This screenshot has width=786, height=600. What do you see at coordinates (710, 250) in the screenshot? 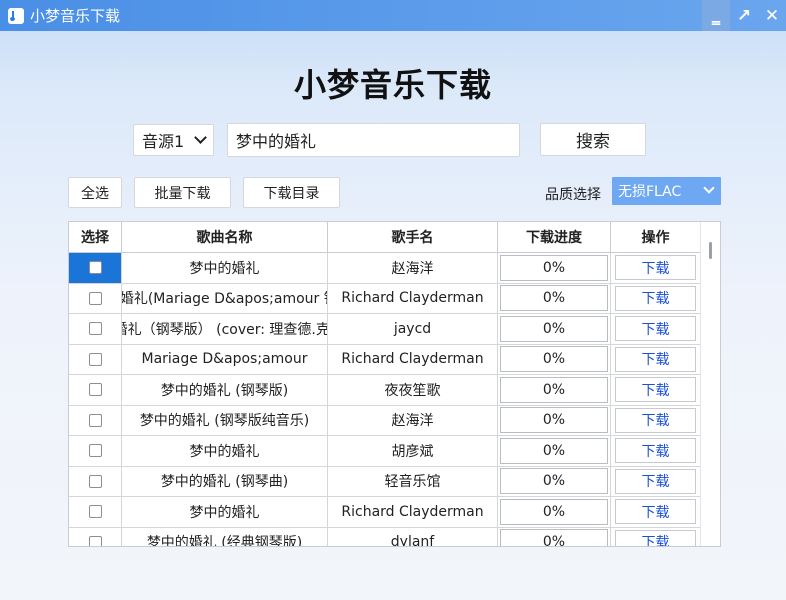
I see `scrollbar-thumb` at bounding box center [710, 250].